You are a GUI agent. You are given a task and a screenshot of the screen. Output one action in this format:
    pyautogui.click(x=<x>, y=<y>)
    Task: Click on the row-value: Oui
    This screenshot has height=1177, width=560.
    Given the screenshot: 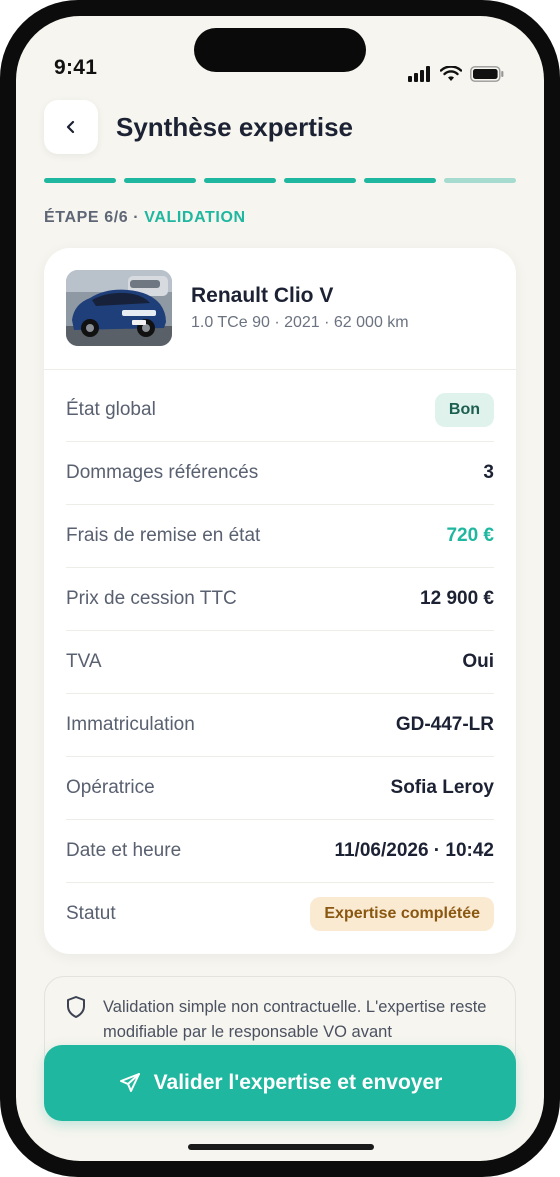 What is the action you would take?
    pyautogui.click(x=478, y=661)
    